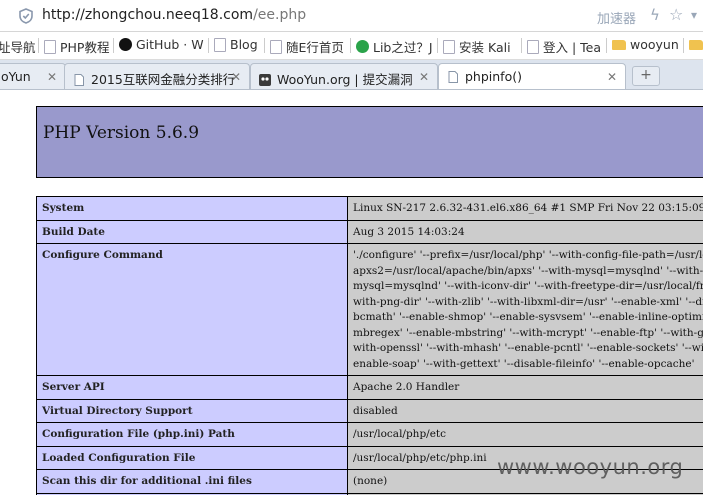 Image resolution: width=703 pixels, height=495 pixels. Describe the element at coordinates (85, 47) in the screenshot. I see `bookmark-label: PHP教程` at that location.